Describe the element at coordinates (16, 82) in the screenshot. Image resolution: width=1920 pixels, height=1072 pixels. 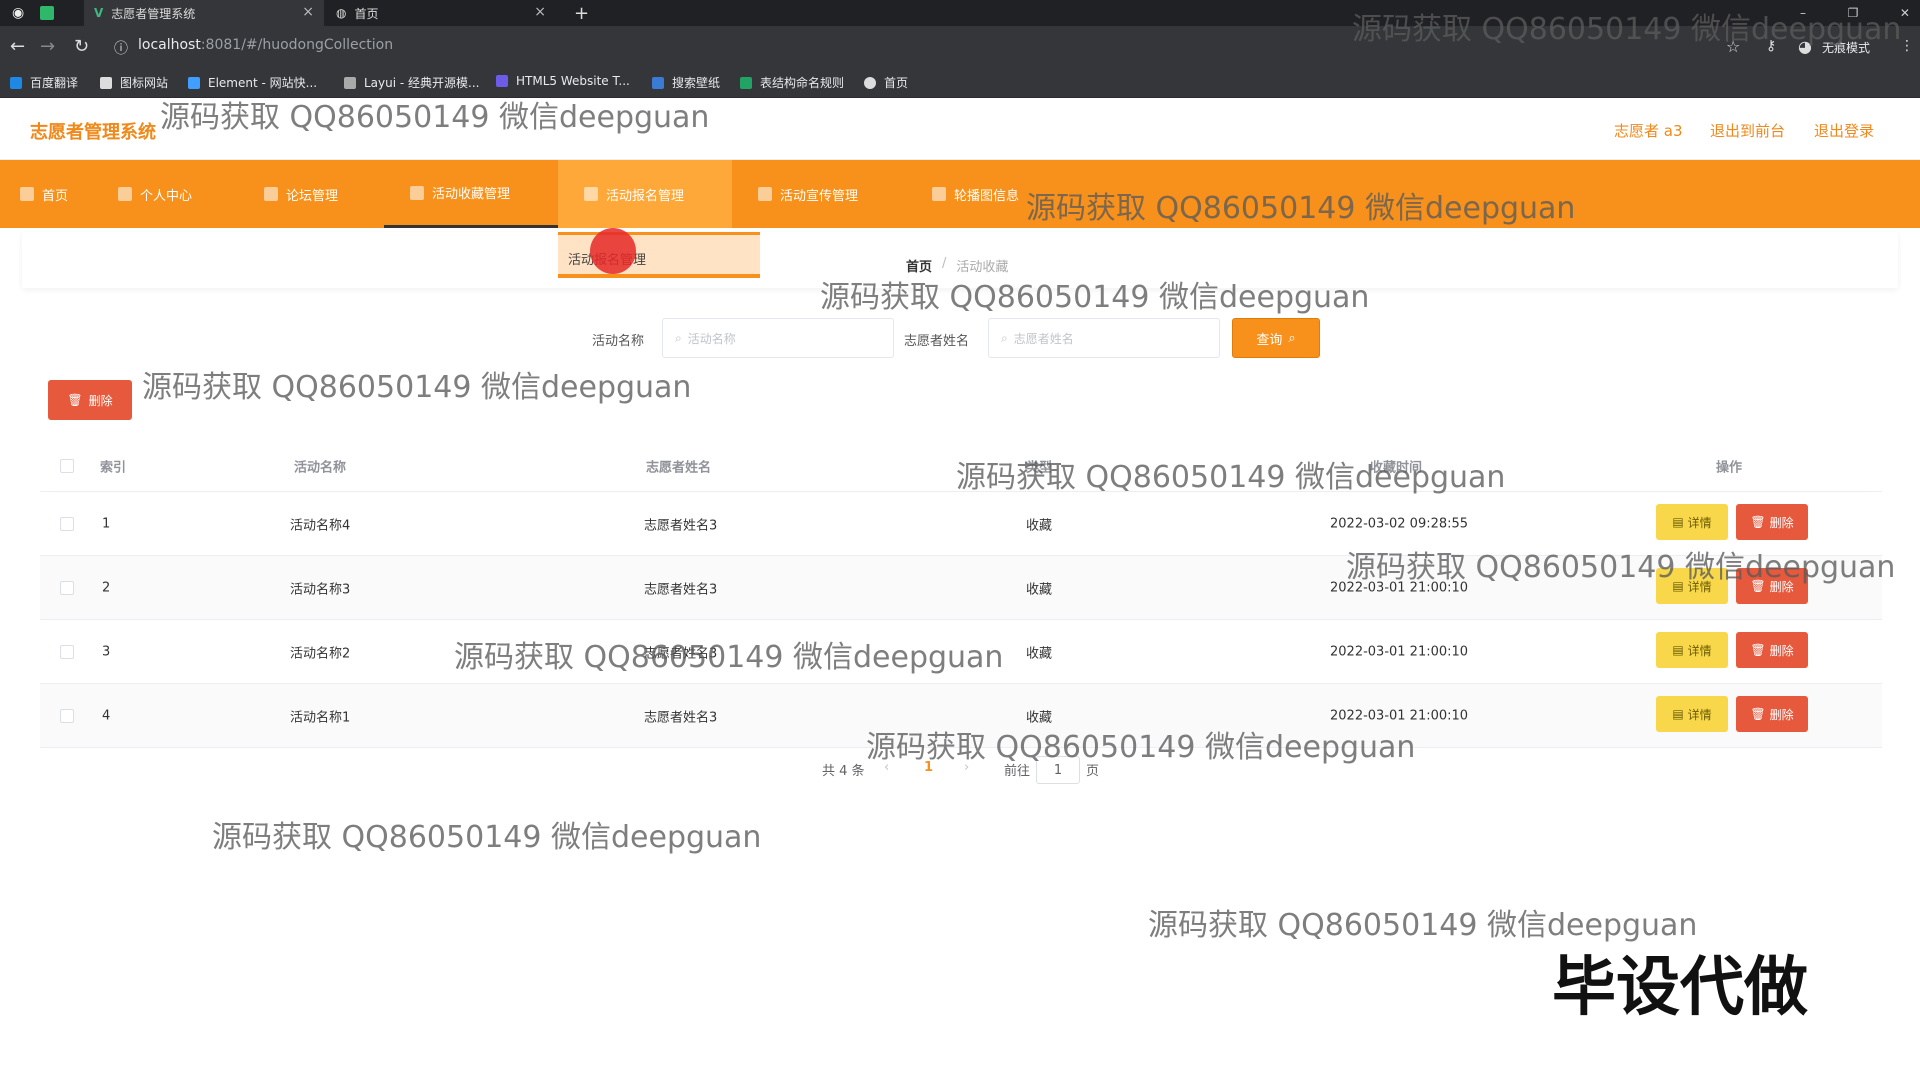
I see `translate-icon` at that location.